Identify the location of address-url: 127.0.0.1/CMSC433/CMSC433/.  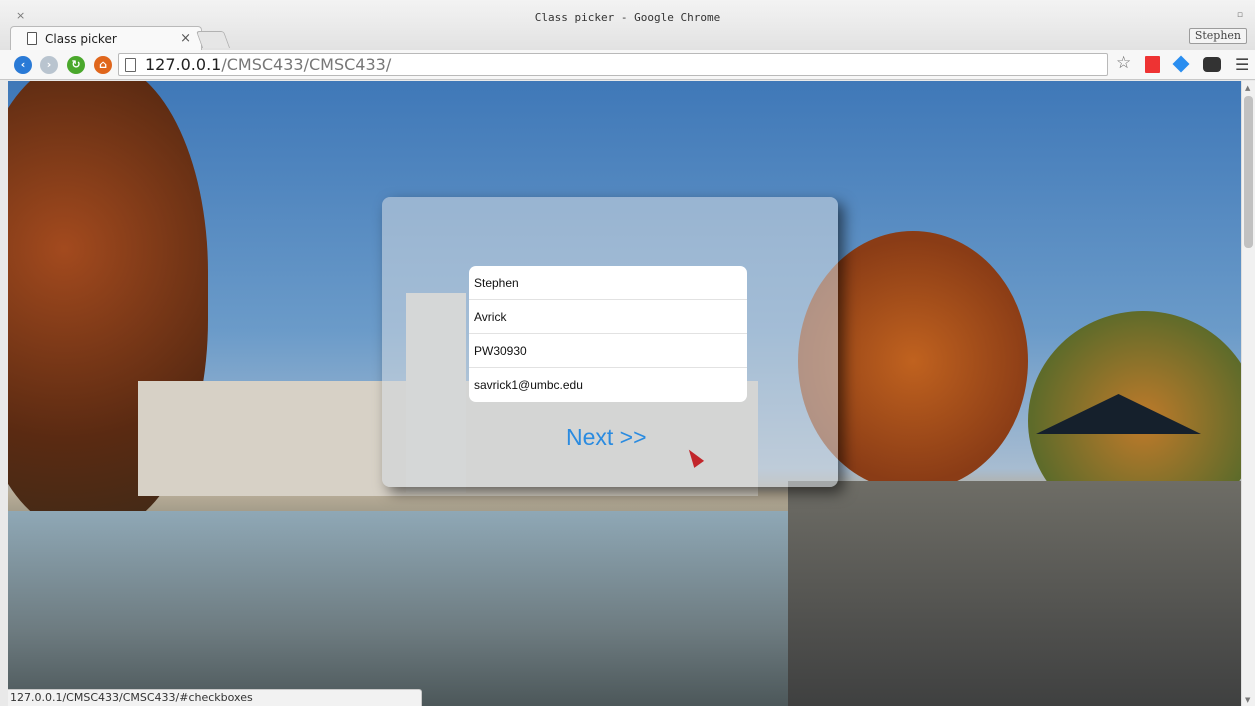
(268, 64).